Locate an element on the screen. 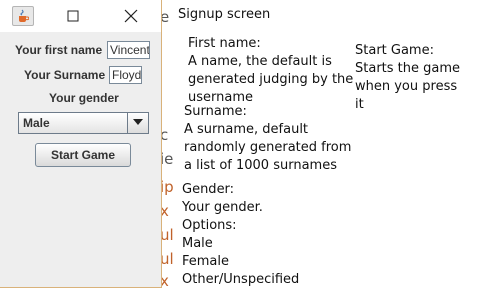  annotation-line: Other/Unspecified is located at coordinates (241, 279).